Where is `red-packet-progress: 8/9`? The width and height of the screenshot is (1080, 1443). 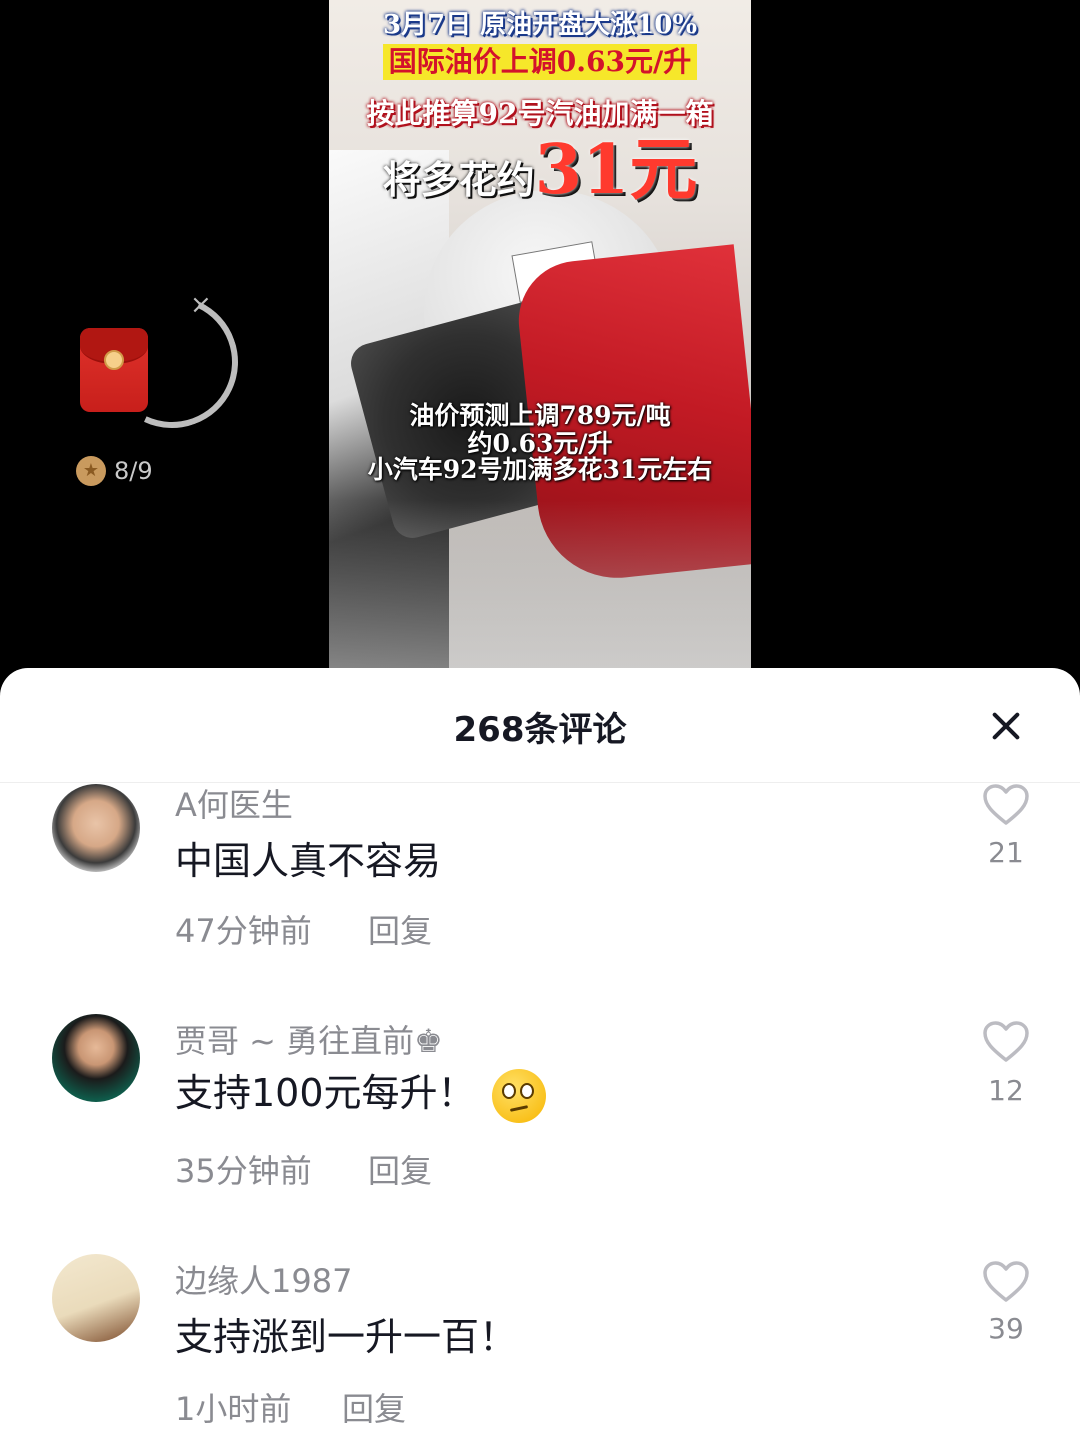
red-packet-progress: 8/9 is located at coordinates (133, 471).